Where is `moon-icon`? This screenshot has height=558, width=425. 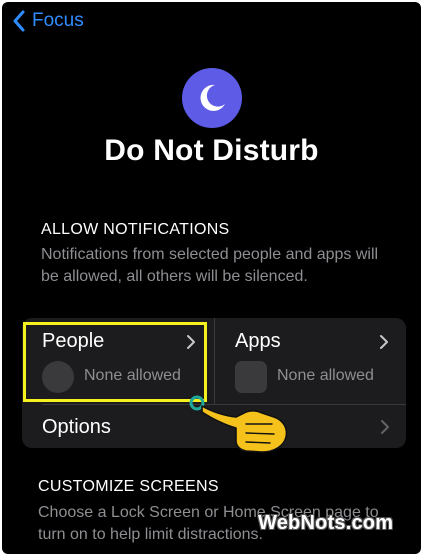 moon-icon is located at coordinates (212, 97).